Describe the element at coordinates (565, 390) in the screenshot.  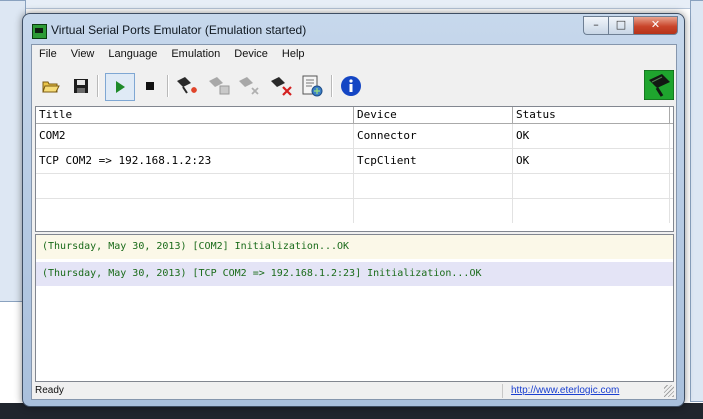
I see `website-link: http://www.eterlogic.com` at that location.